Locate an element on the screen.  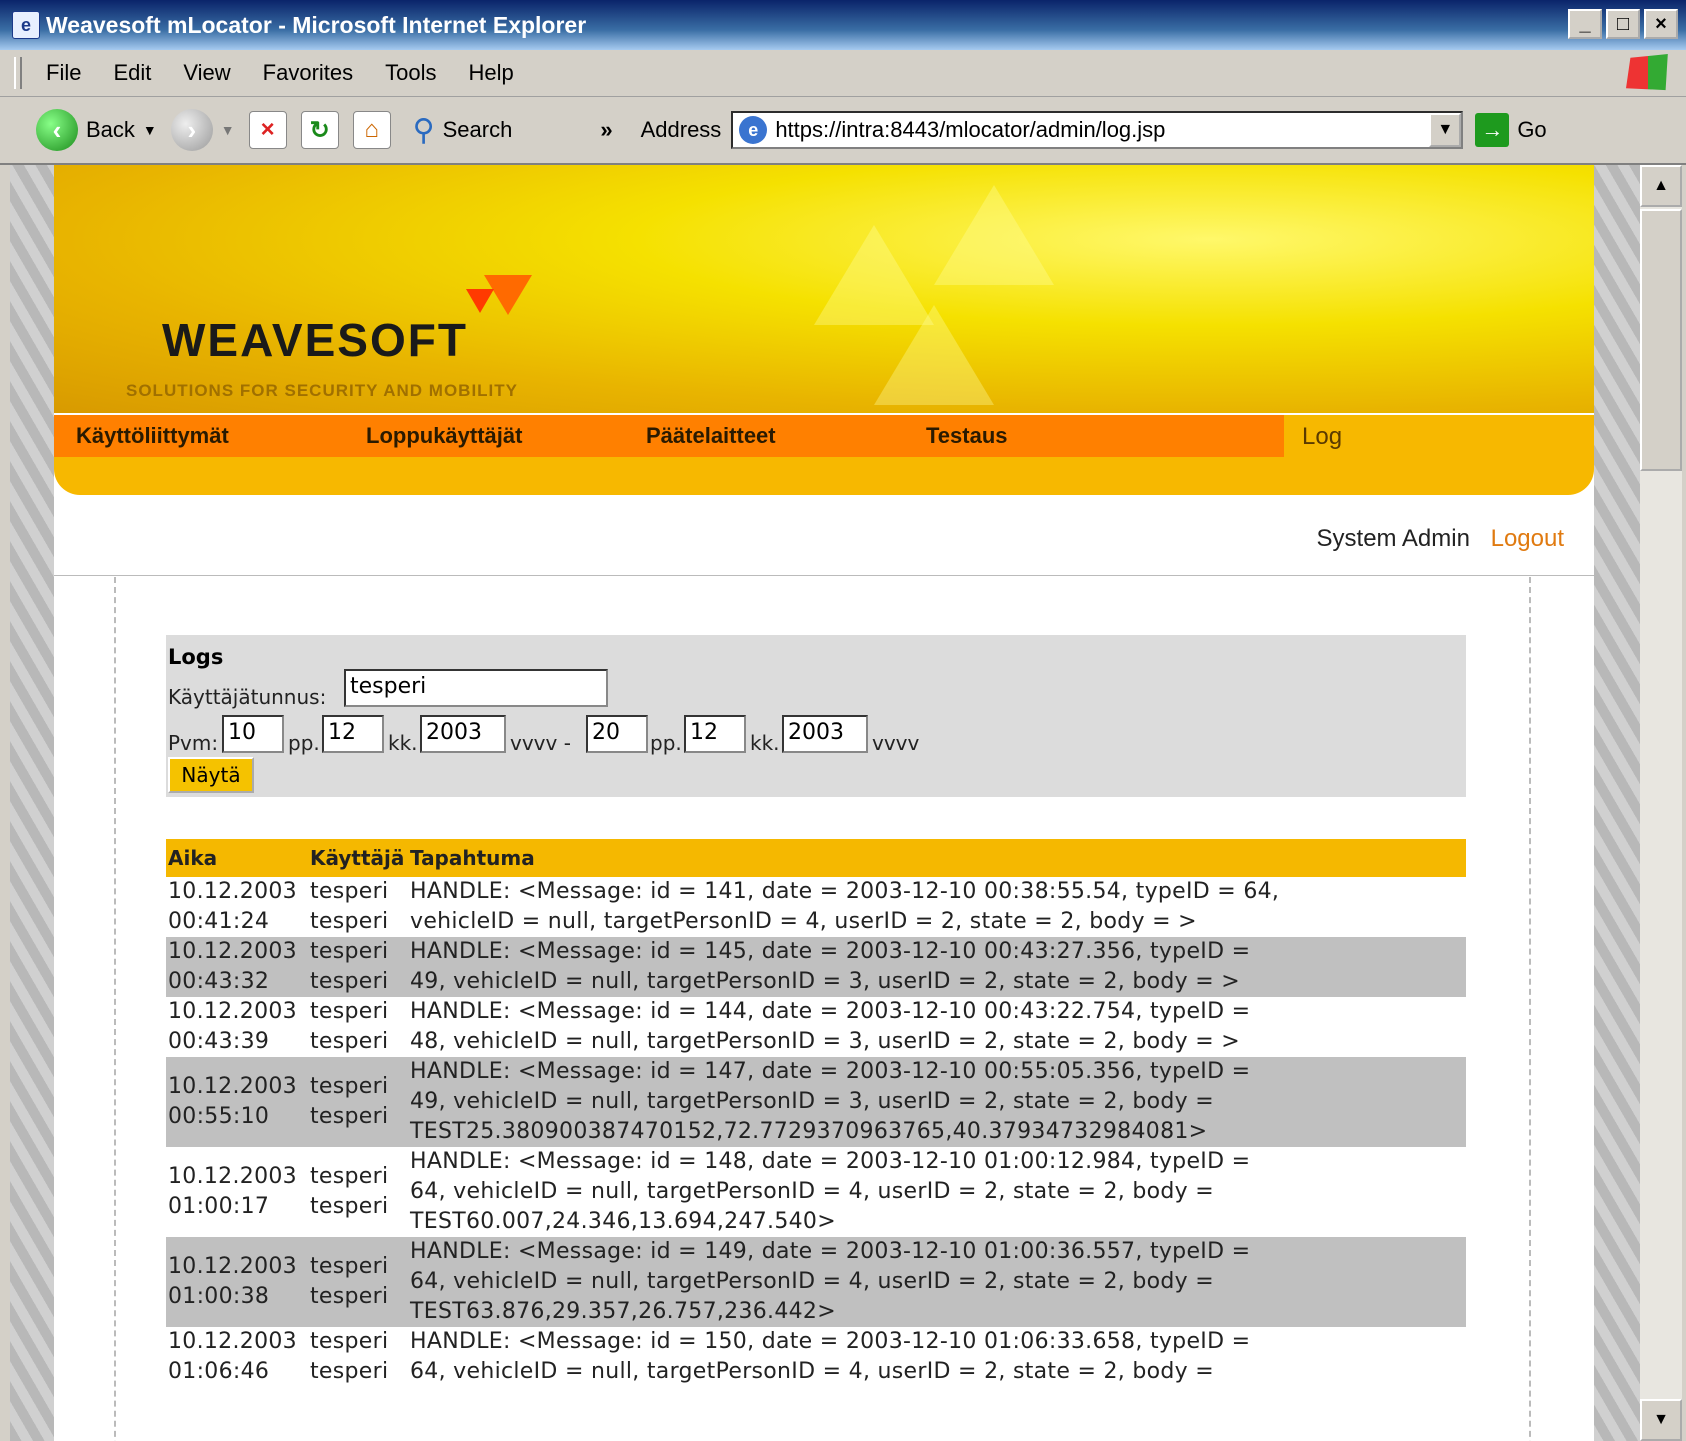
scroll-up-icon: ▲ is located at coordinates (1661, 186).